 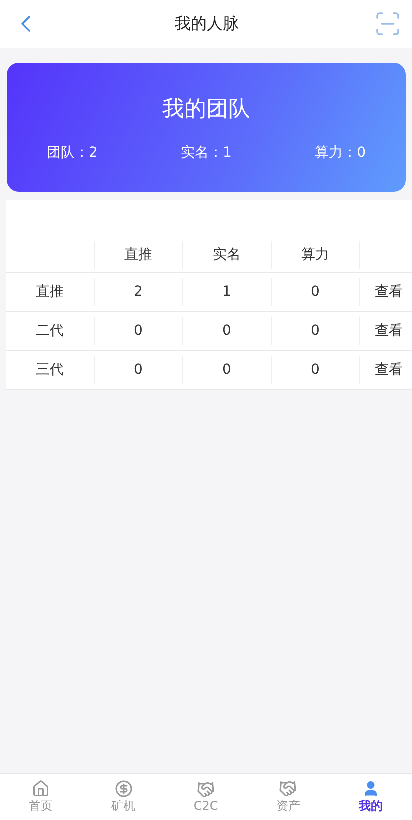 What do you see at coordinates (41, 789) in the screenshot?
I see `home-icon` at bounding box center [41, 789].